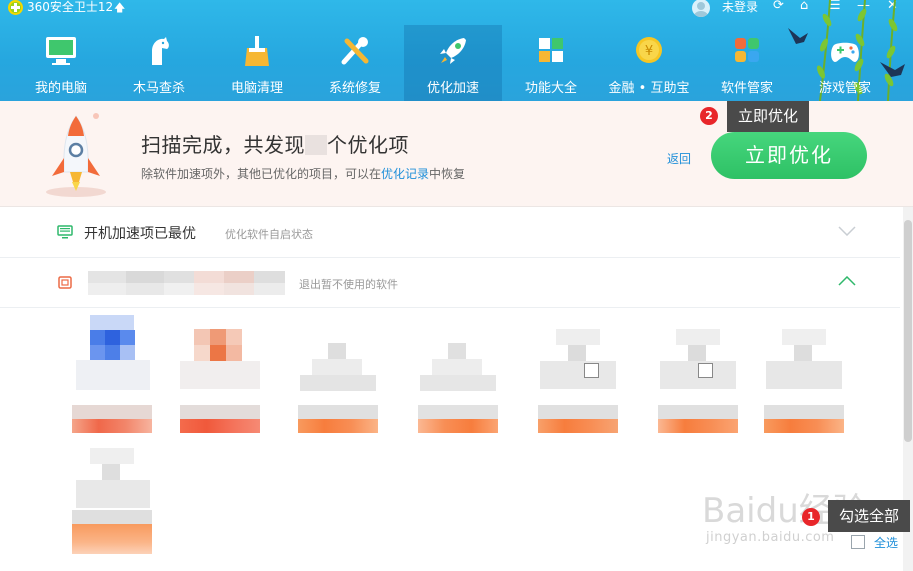 Image resolution: width=913 pixels, height=571 pixels. What do you see at coordinates (845, 63) in the screenshot?
I see `nav-games: 游戏管家` at bounding box center [845, 63].